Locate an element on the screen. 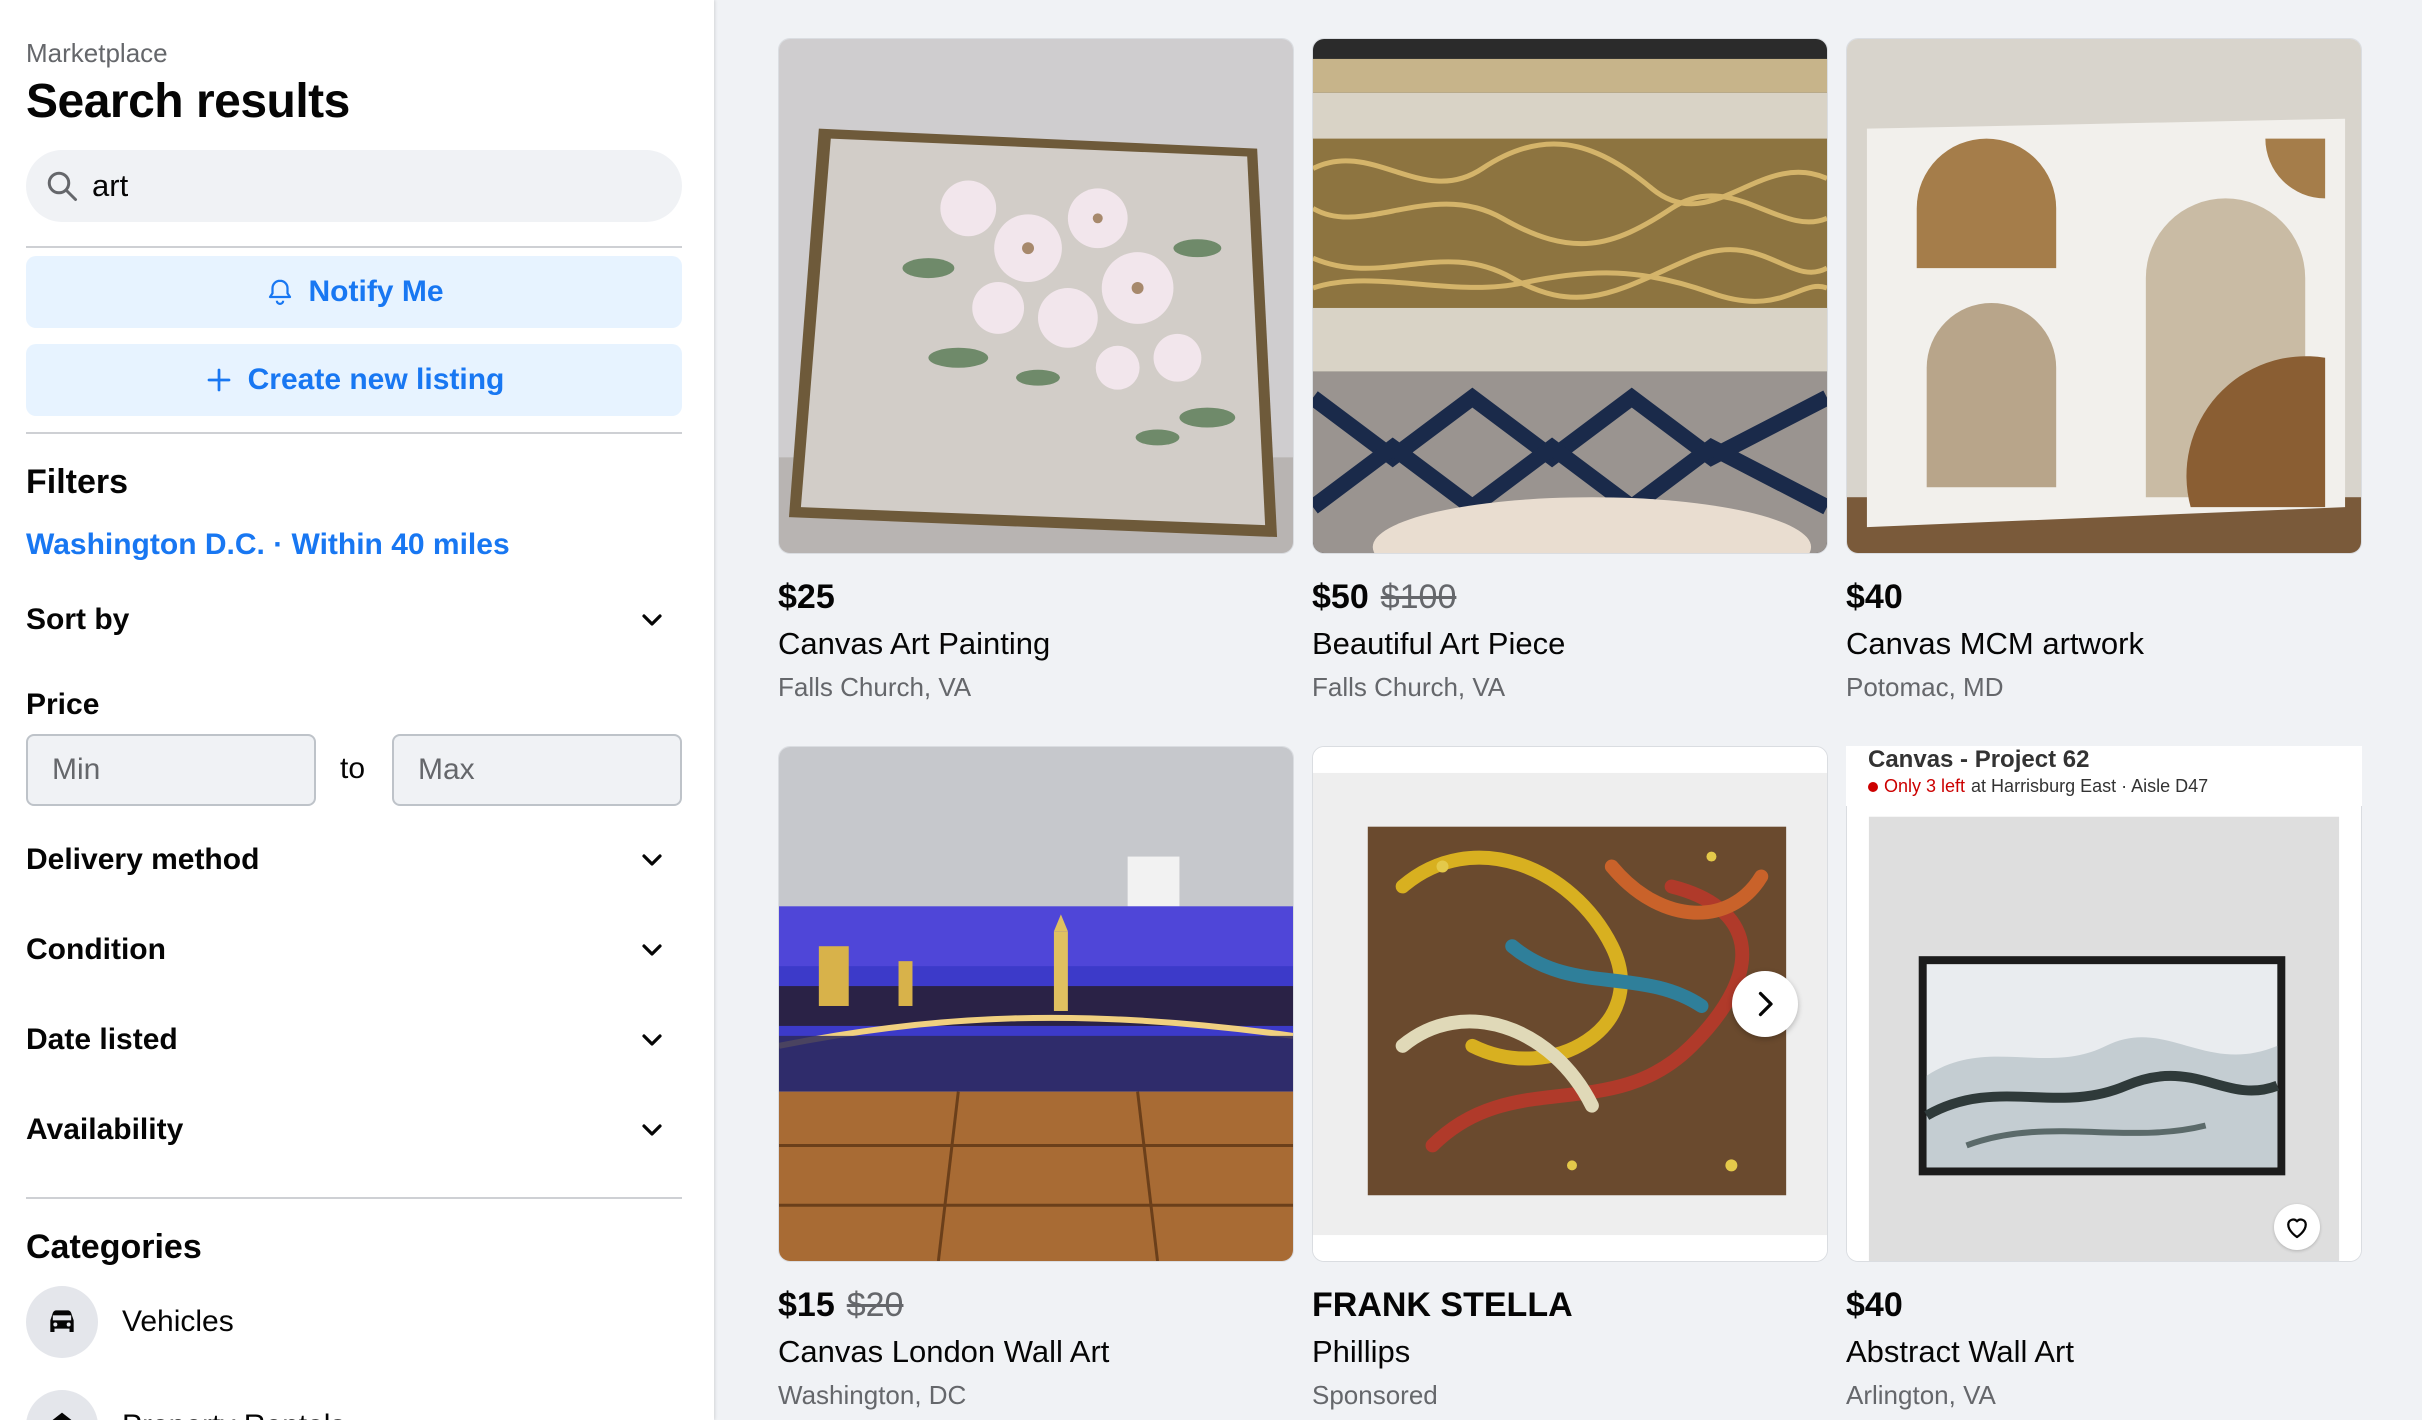  listing-location: Potomac, MD is located at coordinates (1925, 687).